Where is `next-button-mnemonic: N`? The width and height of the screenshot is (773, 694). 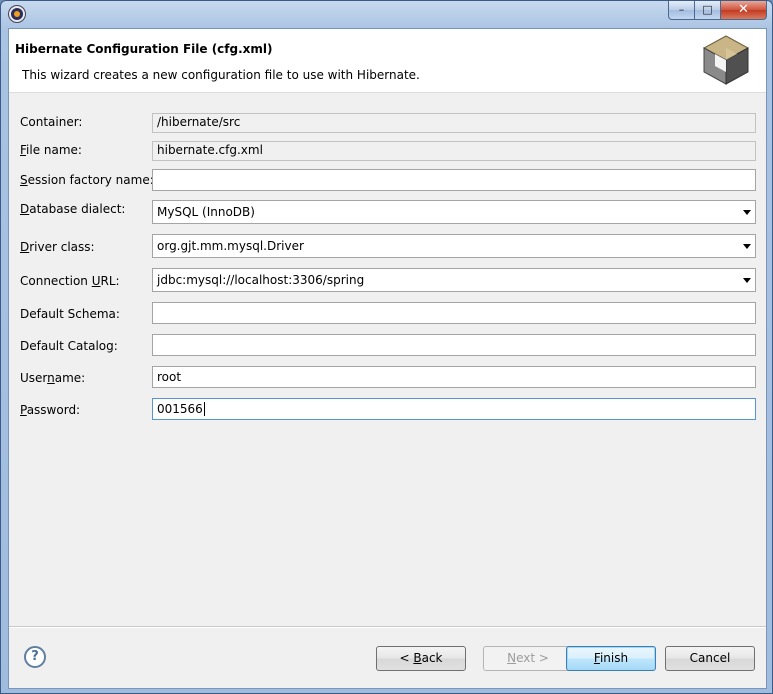 next-button-mnemonic: N is located at coordinates (512, 658).